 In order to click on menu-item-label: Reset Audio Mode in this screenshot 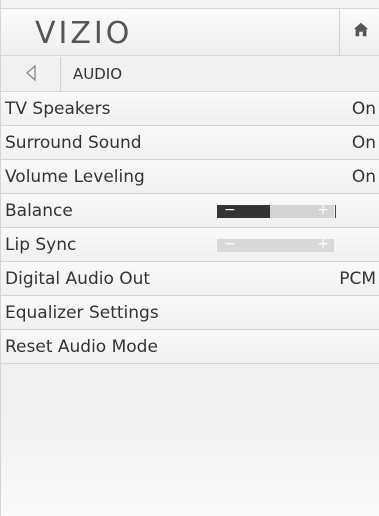, I will do `click(81, 347)`.